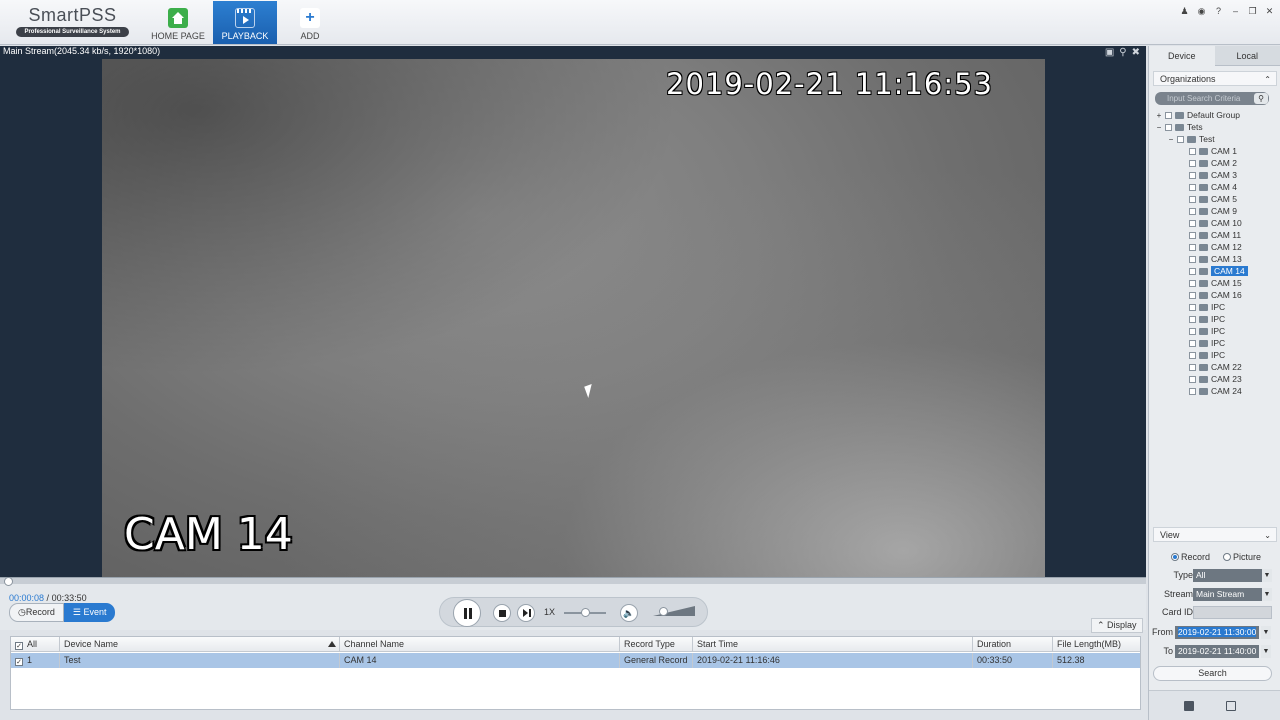  Describe the element at coordinates (1184, 11) in the screenshot. I see `user-icon: ♟` at that location.